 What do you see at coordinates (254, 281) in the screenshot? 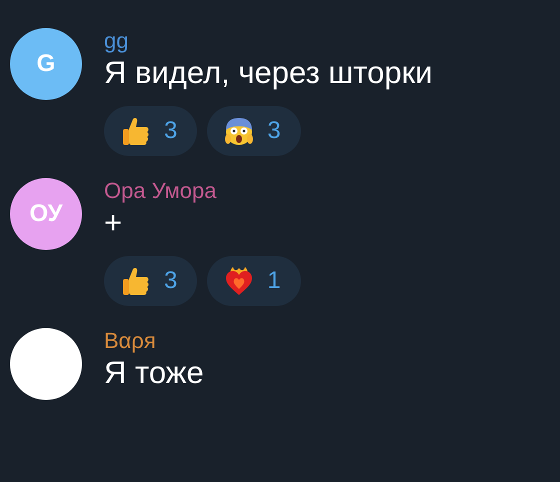
I see `reaction-button: 1` at bounding box center [254, 281].